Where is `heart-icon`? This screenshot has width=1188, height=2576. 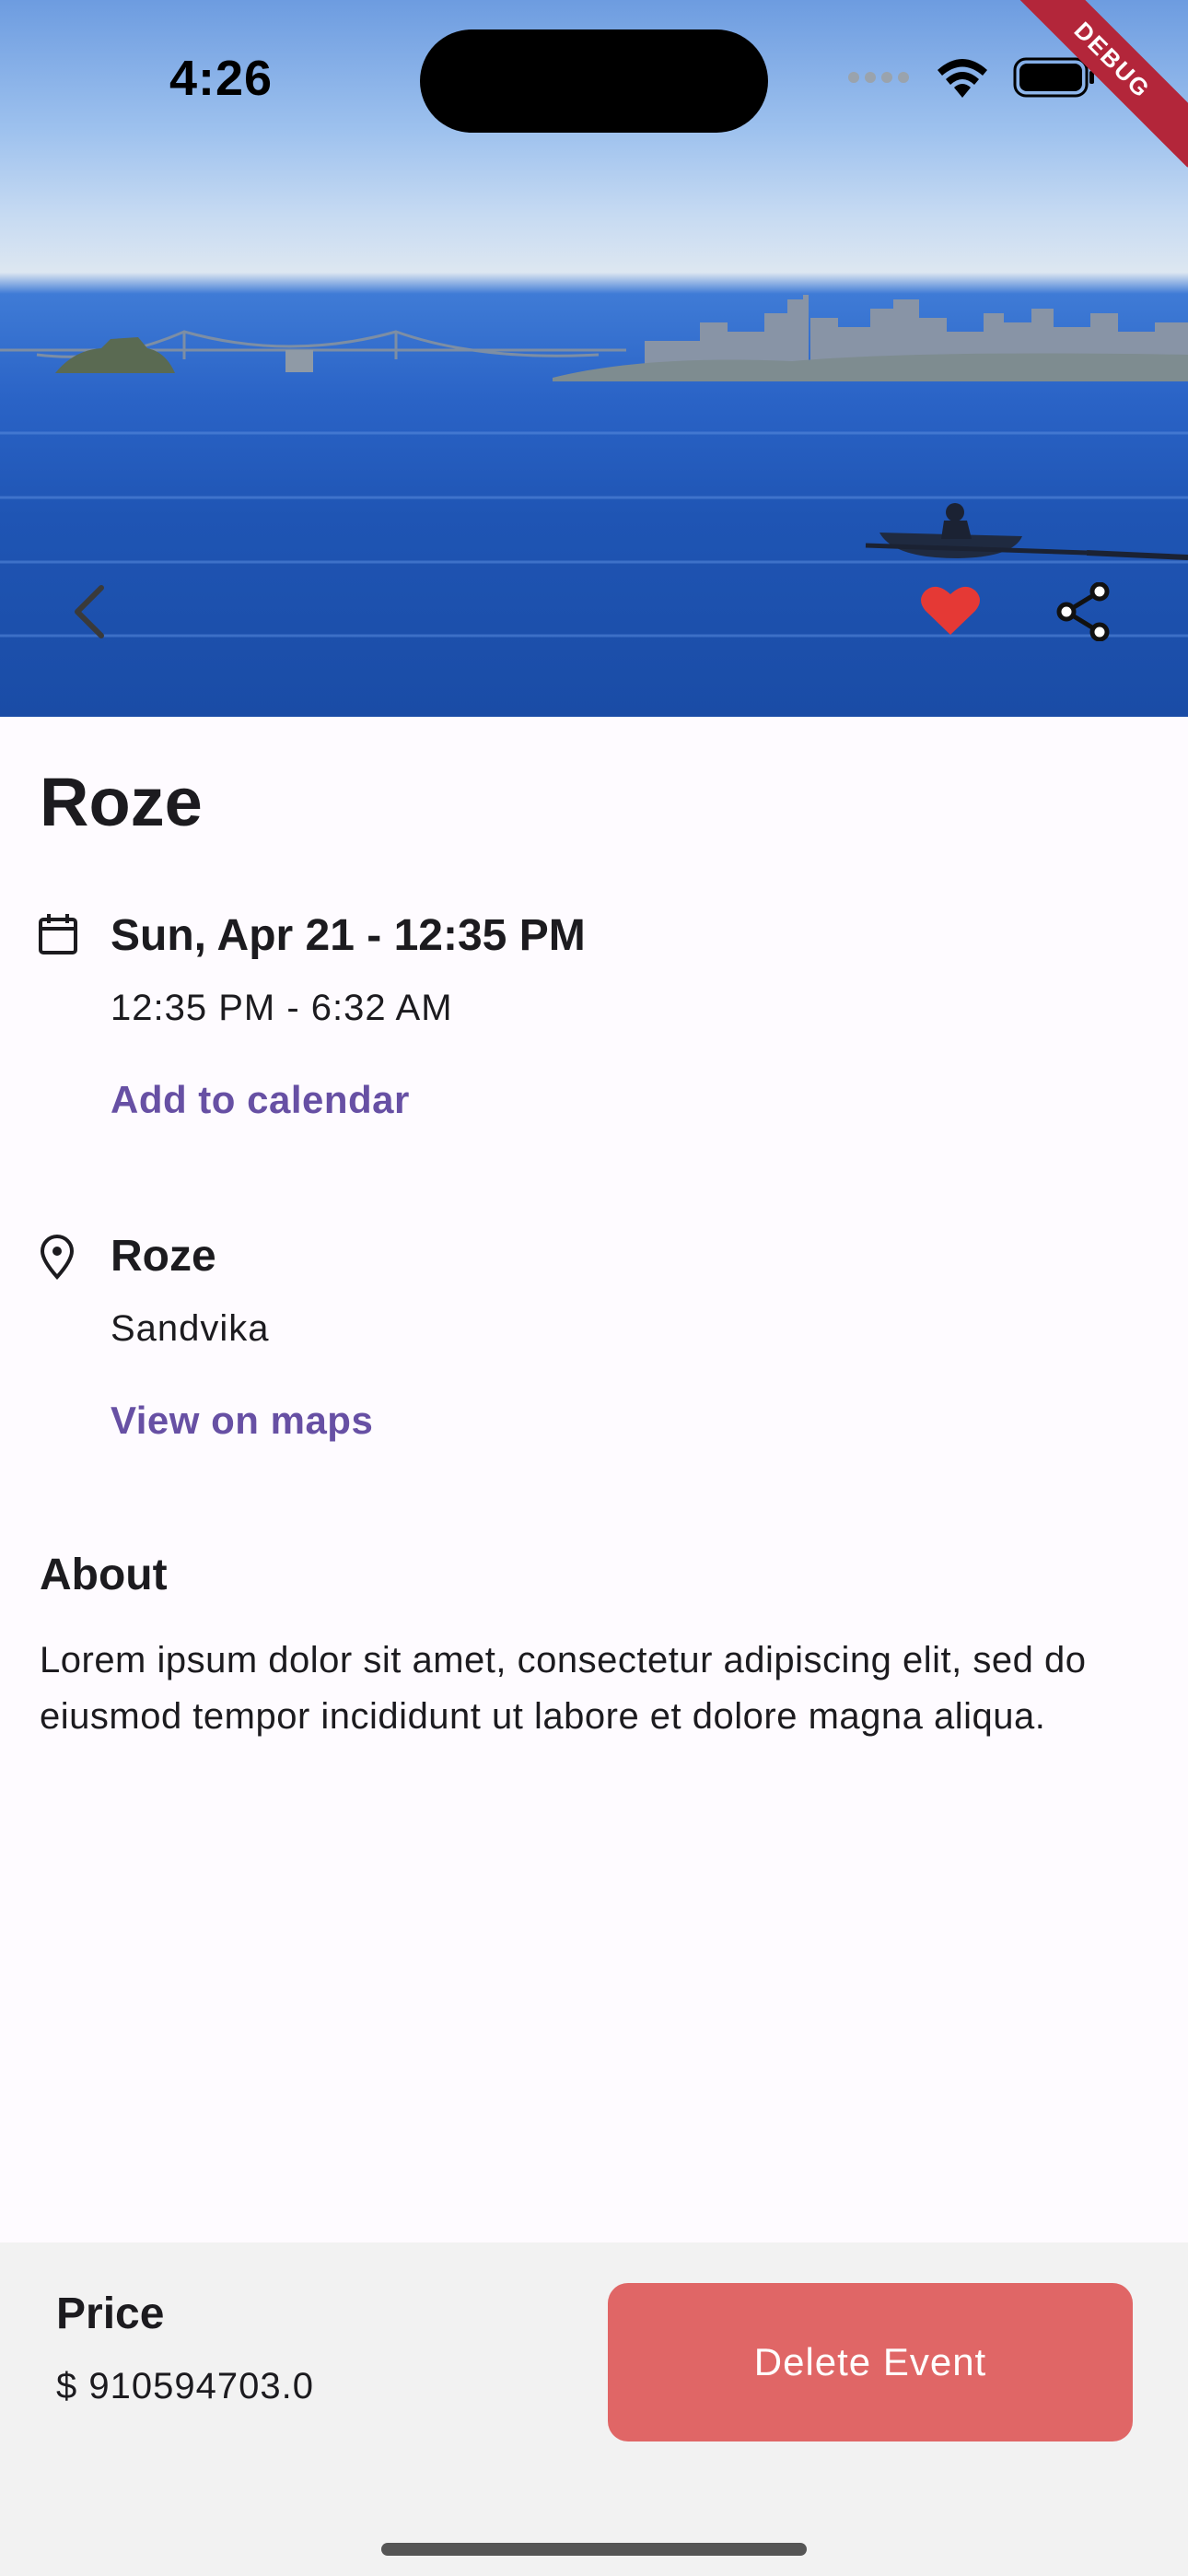
heart-icon is located at coordinates (951, 610).